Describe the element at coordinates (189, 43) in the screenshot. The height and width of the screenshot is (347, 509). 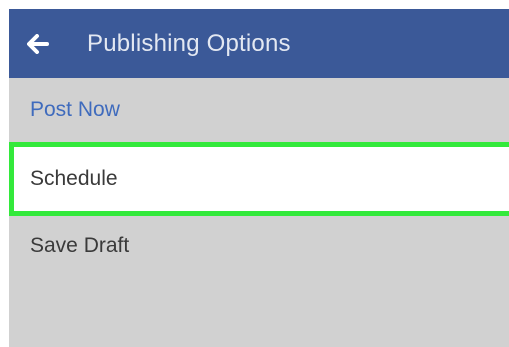
I see `page-title: Publishing Options` at that location.